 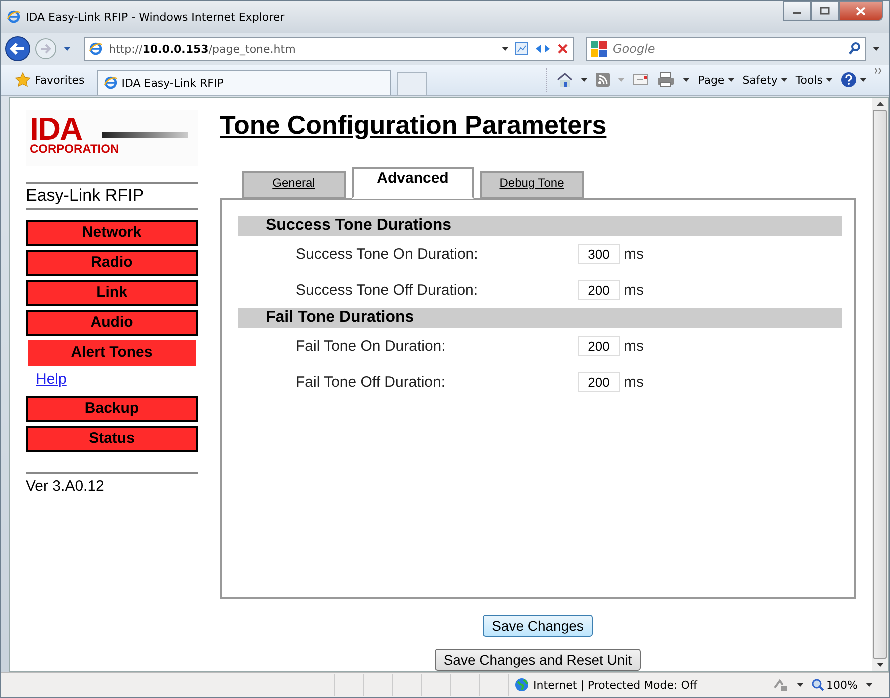 What do you see at coordinates (599, 254) in the screenshot?
I see `input-field: 300` at bounding box center [599, 254].